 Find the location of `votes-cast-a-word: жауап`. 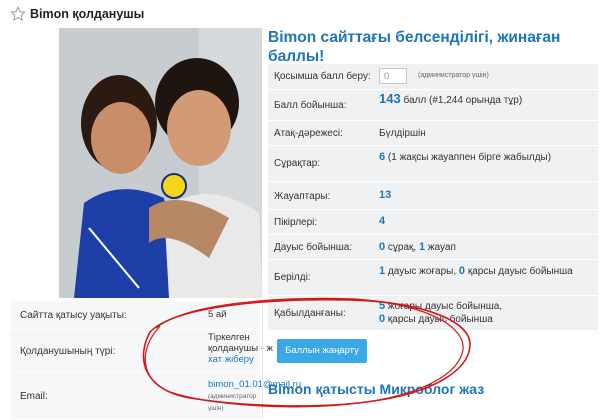

votes-cast-a-word: жауап is located at coordinates (440, 247).